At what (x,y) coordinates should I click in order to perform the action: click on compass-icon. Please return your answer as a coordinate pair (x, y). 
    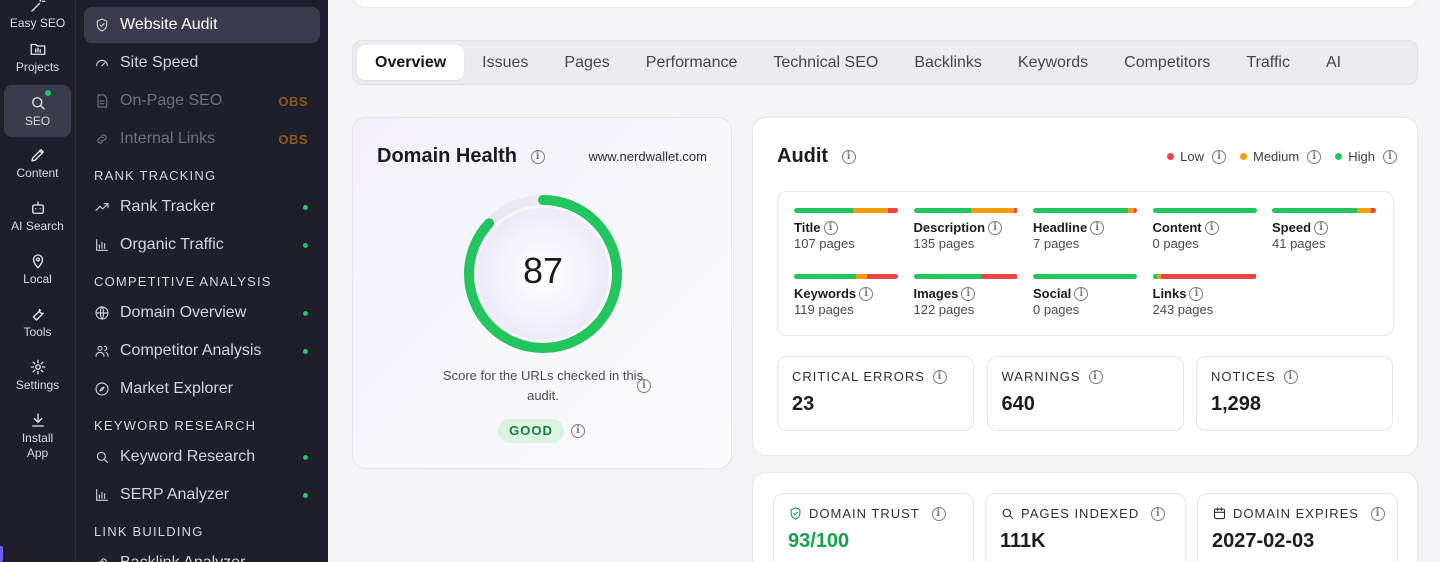
    Looking at the image, I should click on (102, 389).